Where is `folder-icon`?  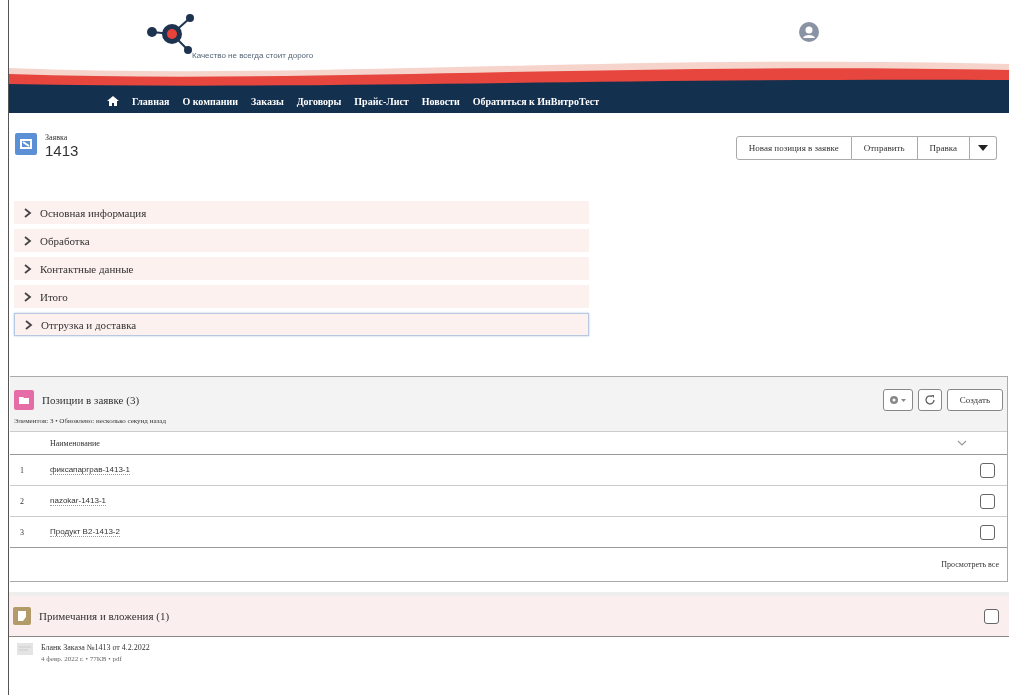
folder-icon is located at coordinates (24, 400).